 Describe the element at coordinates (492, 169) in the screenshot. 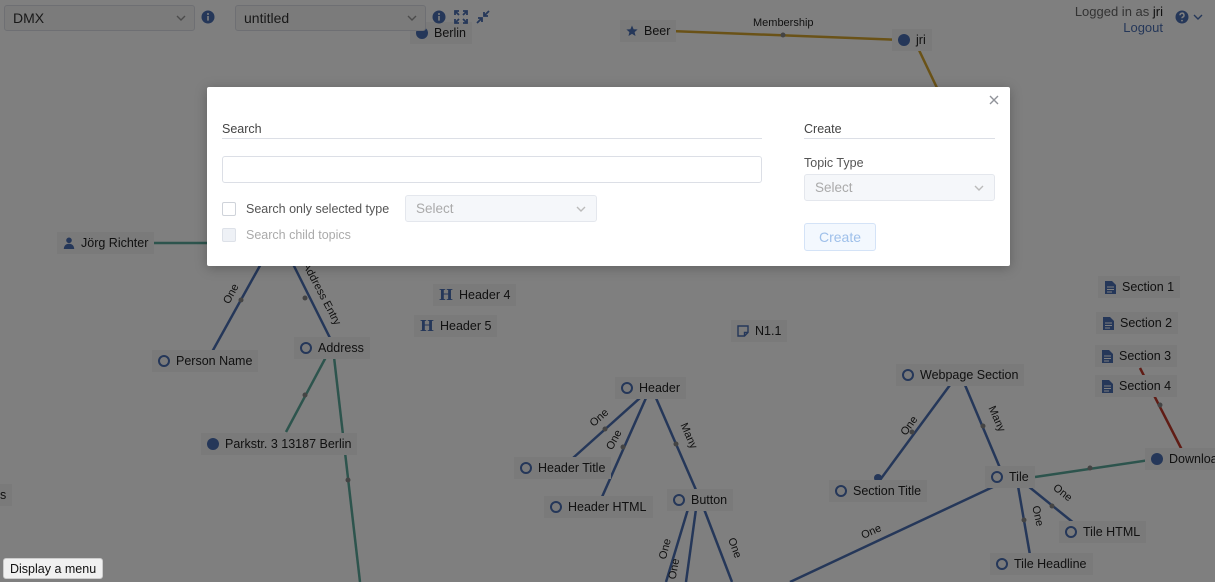

I see `search-input` at that location.